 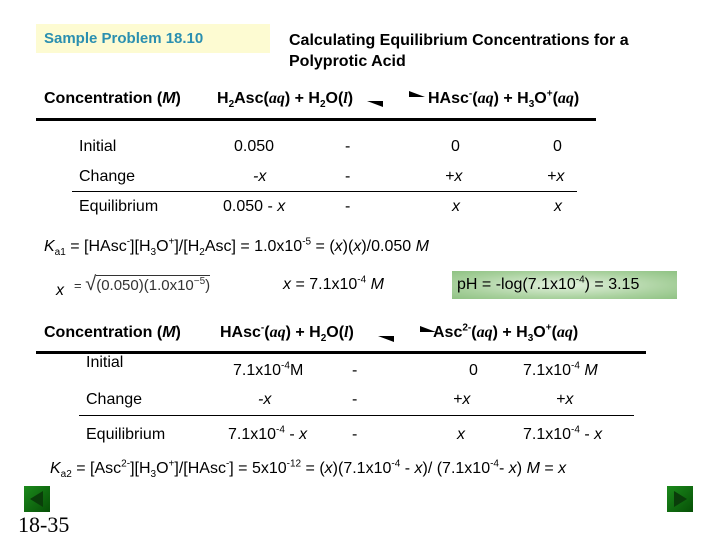 I want to click on conc-unit: M, so click(x=169, y=98).